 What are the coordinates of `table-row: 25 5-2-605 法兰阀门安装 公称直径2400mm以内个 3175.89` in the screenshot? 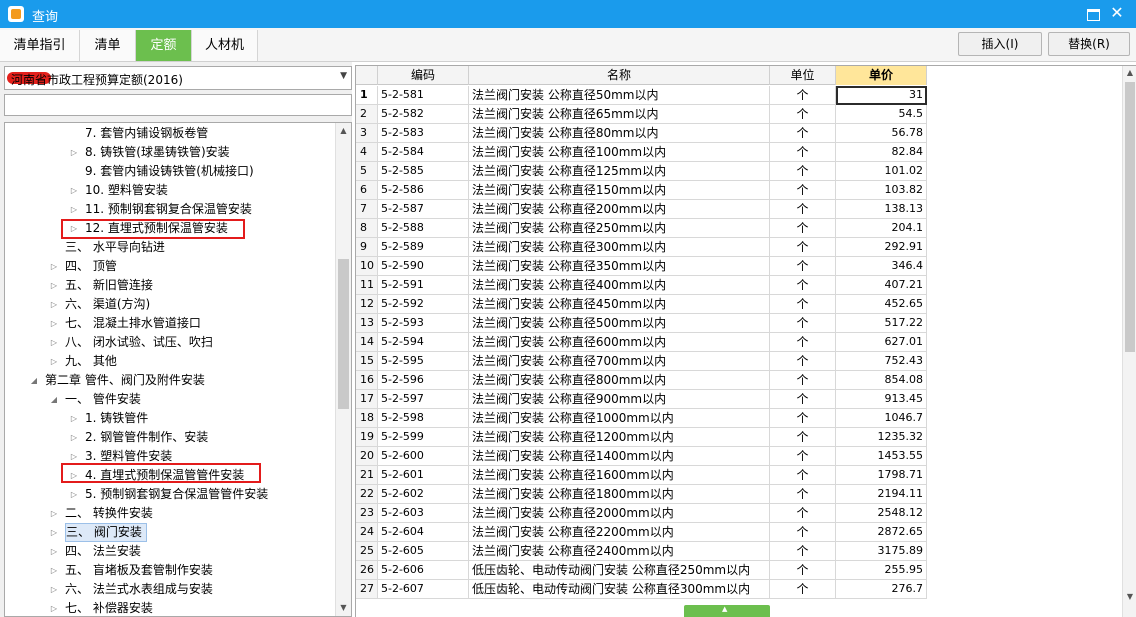 It's located at (641, 551).